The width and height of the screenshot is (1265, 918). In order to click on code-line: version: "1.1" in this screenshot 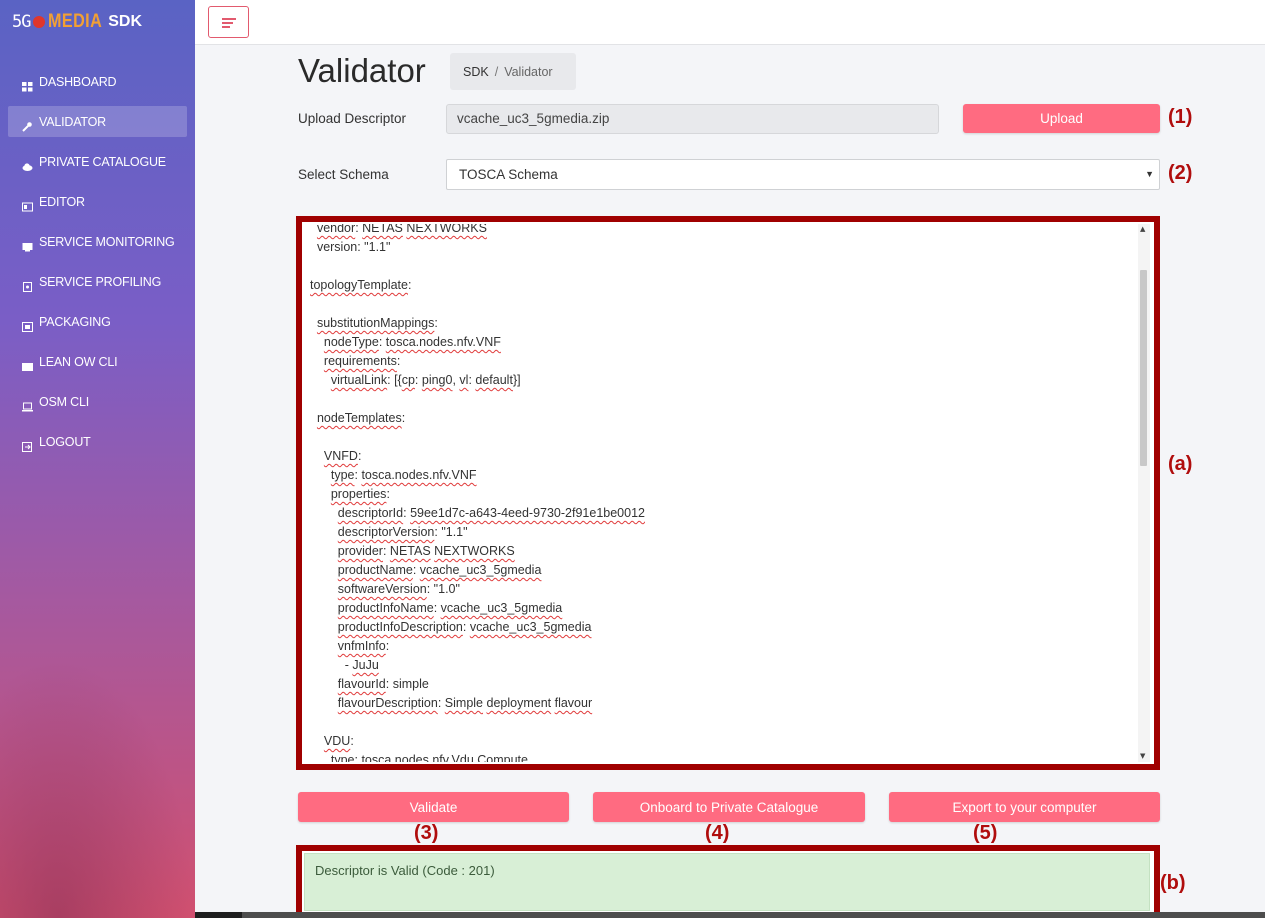, I will do `click(477, 247)`.